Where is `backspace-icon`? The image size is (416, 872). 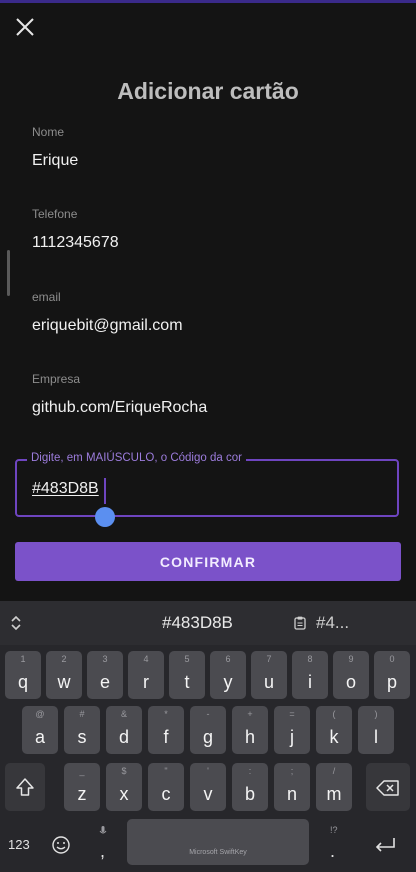
backspace-icon is located at coordinates (387, 788).